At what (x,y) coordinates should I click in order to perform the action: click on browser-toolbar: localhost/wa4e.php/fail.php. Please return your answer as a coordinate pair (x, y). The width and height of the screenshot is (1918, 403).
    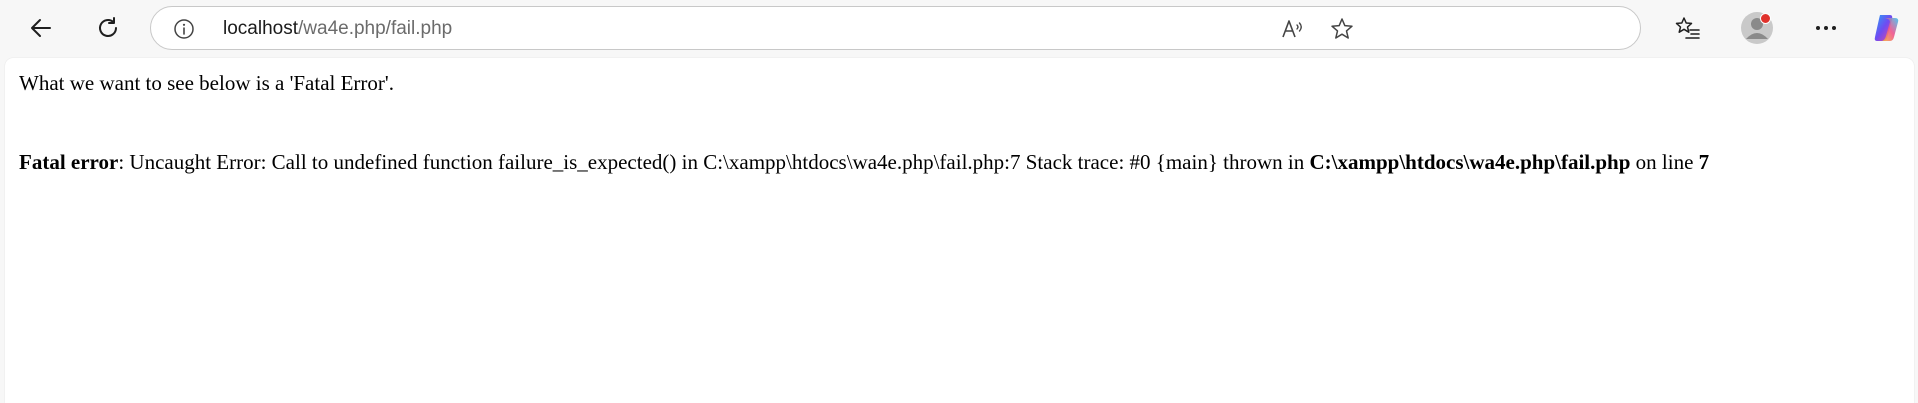
    Looking at the image, I should click on (959, 29).